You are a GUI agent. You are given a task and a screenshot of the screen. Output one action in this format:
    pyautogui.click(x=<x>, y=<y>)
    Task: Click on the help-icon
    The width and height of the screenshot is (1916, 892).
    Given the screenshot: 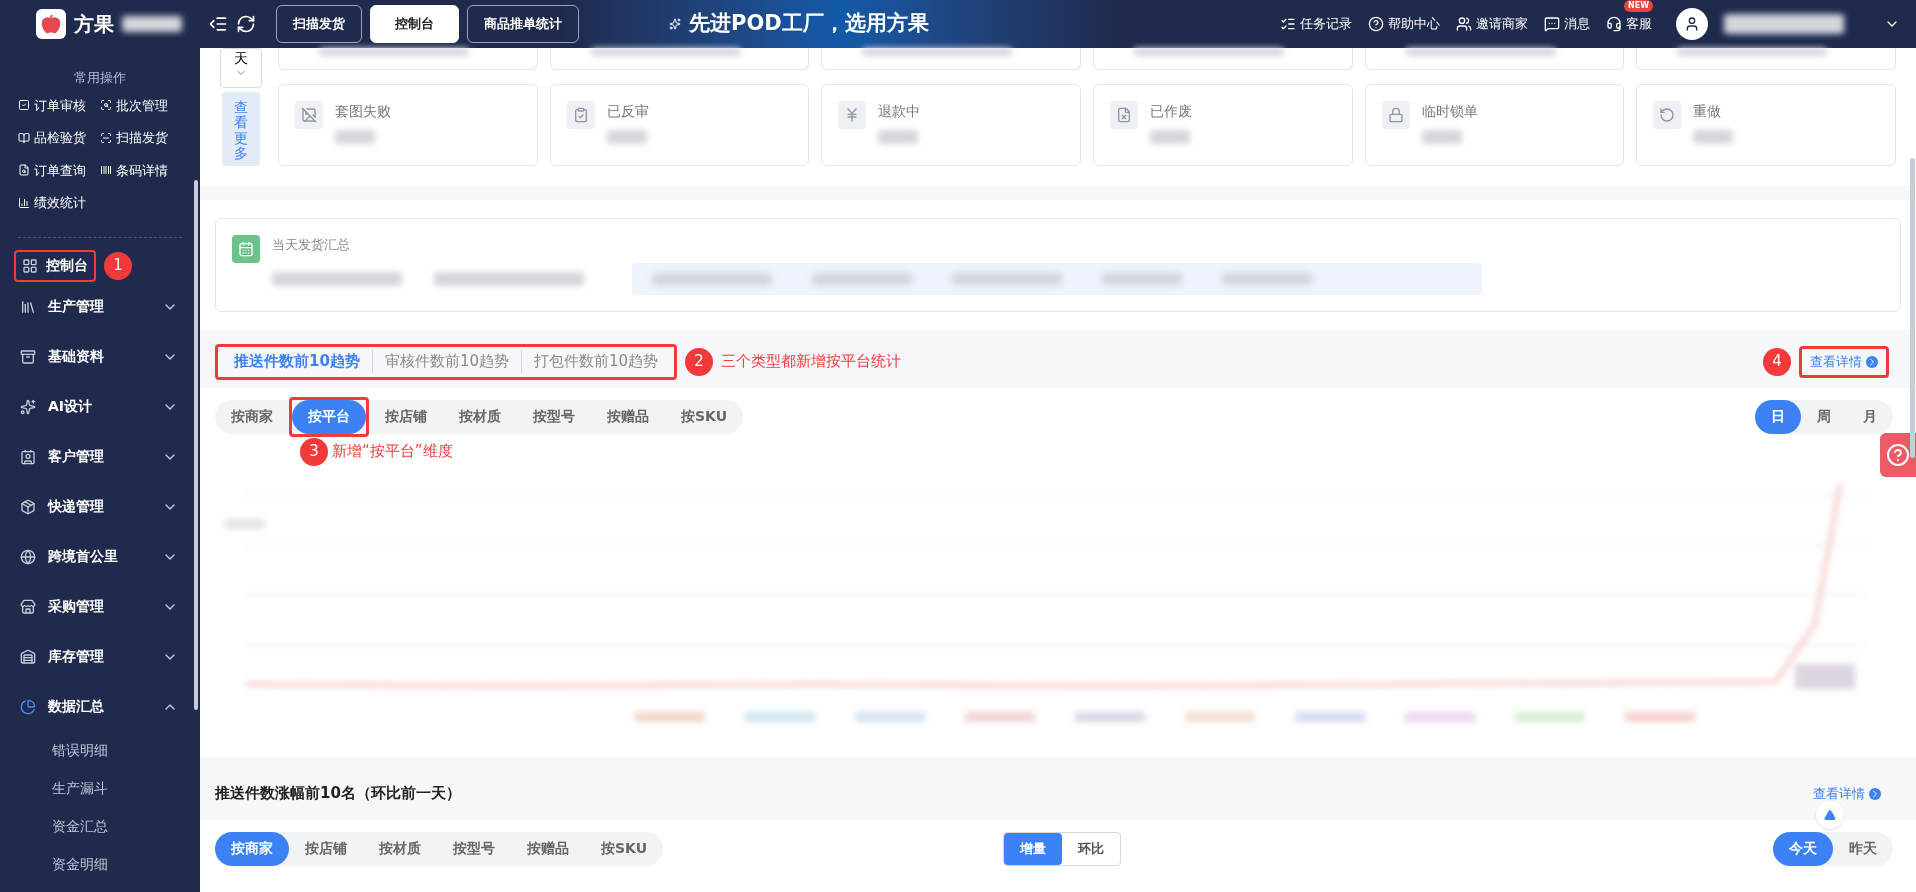 What is the action you would take?
    pyautogui.click(x=1898, y=455)
    